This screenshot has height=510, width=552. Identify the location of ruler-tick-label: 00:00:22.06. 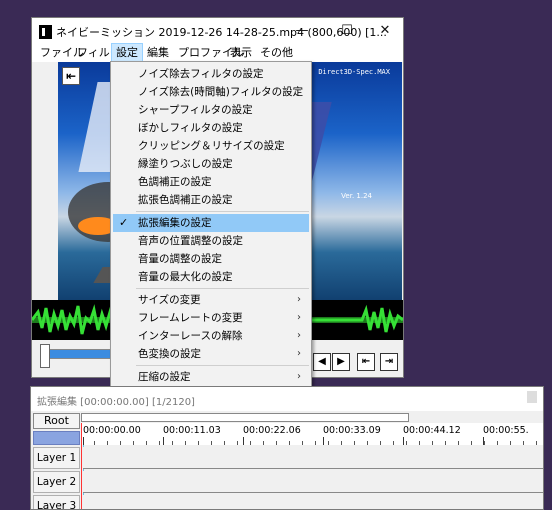
(272, 430).